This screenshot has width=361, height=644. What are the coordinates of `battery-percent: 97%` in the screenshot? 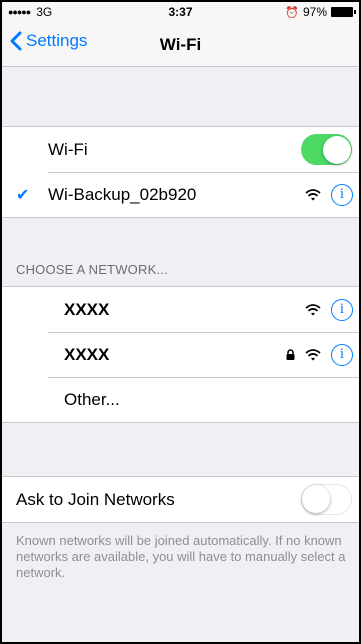 It's located at (314, 12).